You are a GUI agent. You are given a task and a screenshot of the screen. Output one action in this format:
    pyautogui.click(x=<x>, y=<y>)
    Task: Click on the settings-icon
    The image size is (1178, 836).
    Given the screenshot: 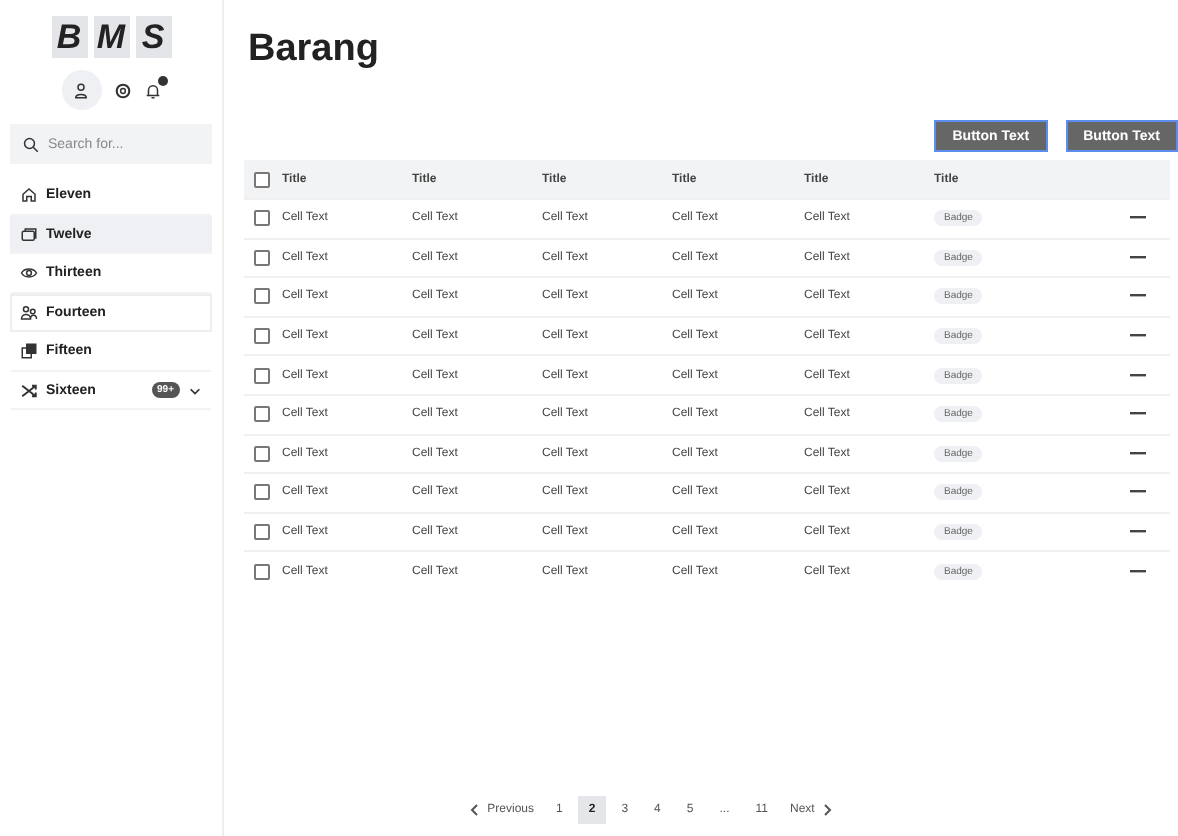 What is the action you would take?
    pyautogui.click(x=122, y=90)
    